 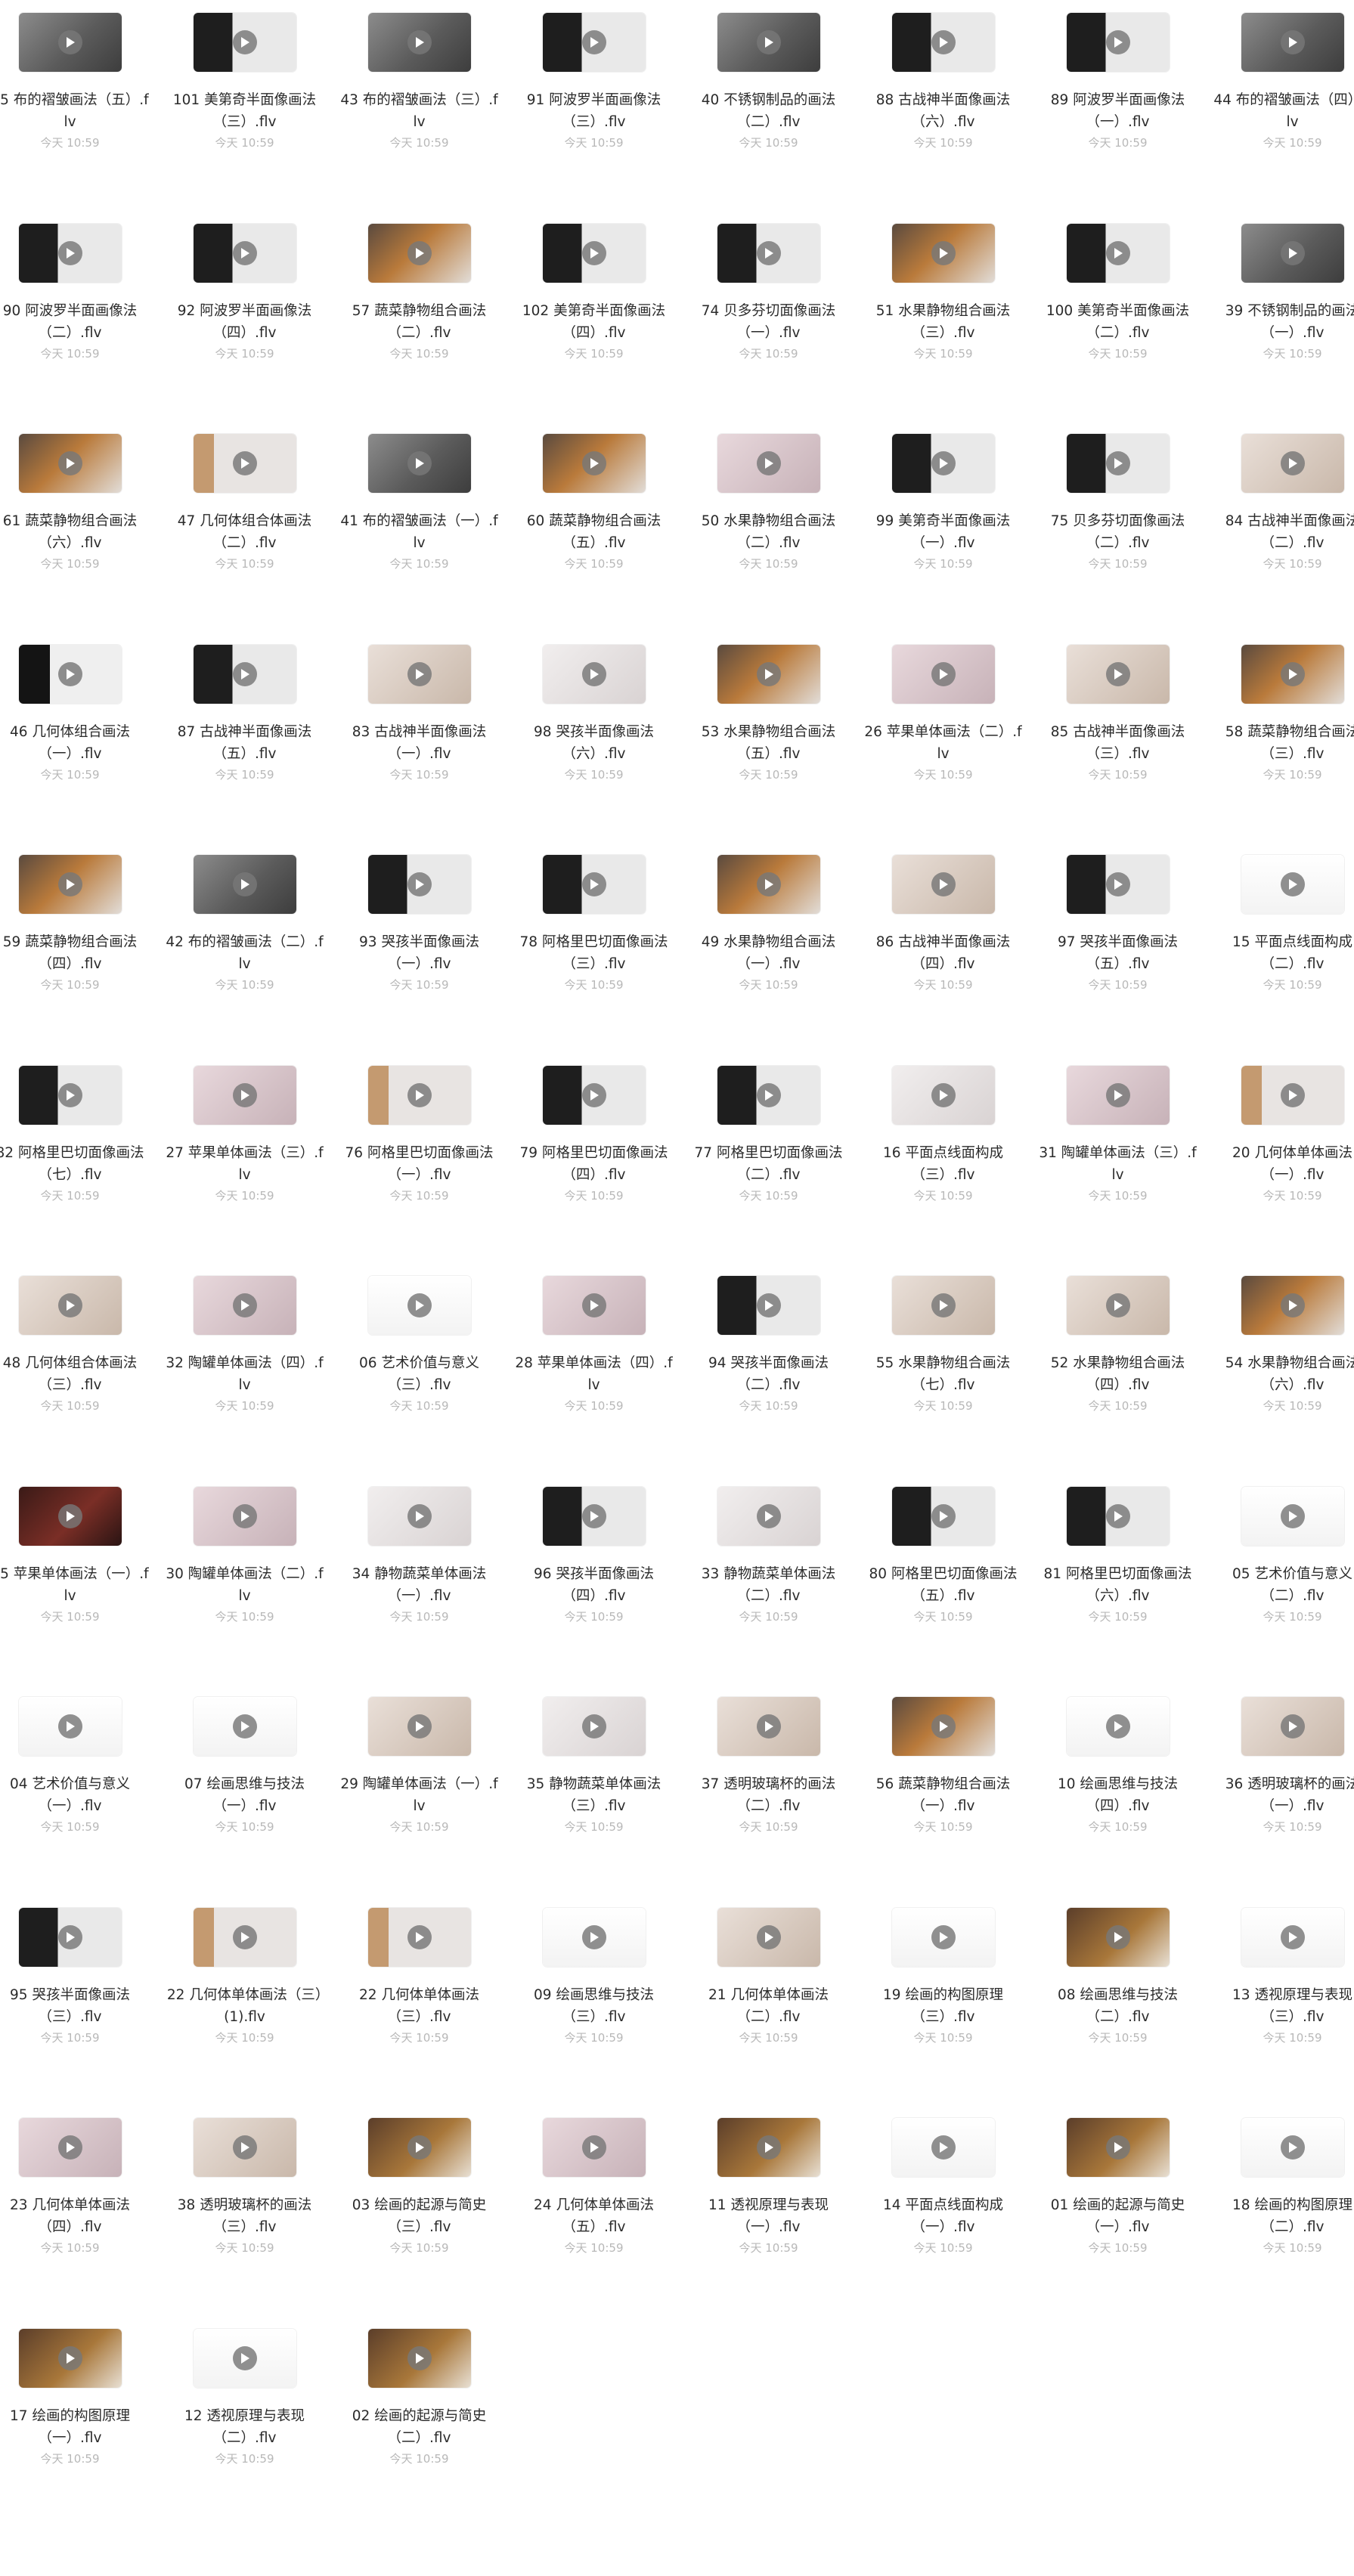 What do you see at coordinates (943, 1363) in the screenshot?
I see `video-file-item: 55 水果静物组合画法（七）.flv 今天 10:59` at bounding box center [943, 1363].